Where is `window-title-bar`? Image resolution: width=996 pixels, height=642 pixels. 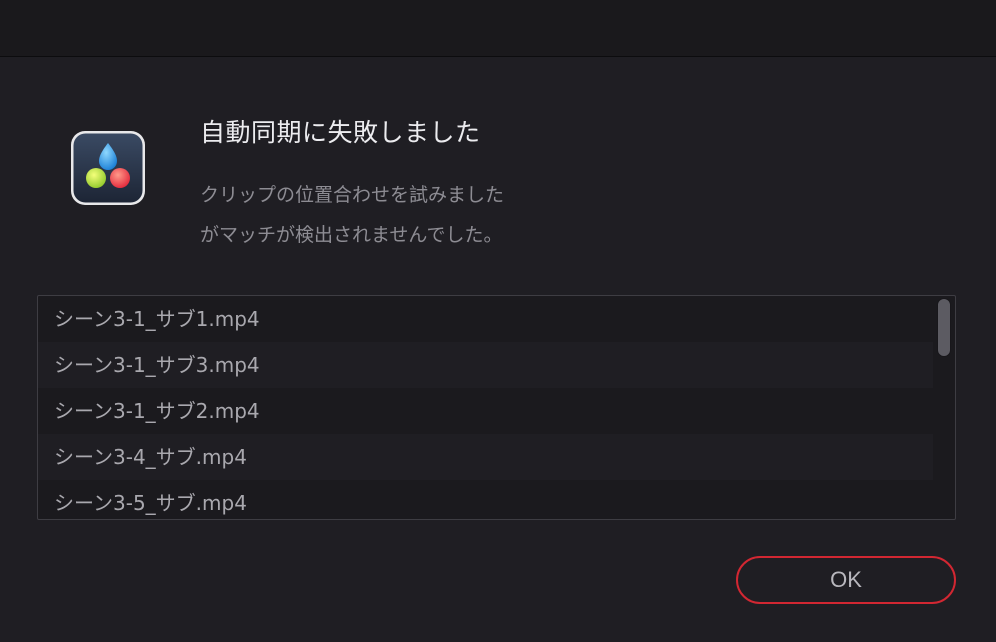 window-title-bar is located at coordinates (498, 28).